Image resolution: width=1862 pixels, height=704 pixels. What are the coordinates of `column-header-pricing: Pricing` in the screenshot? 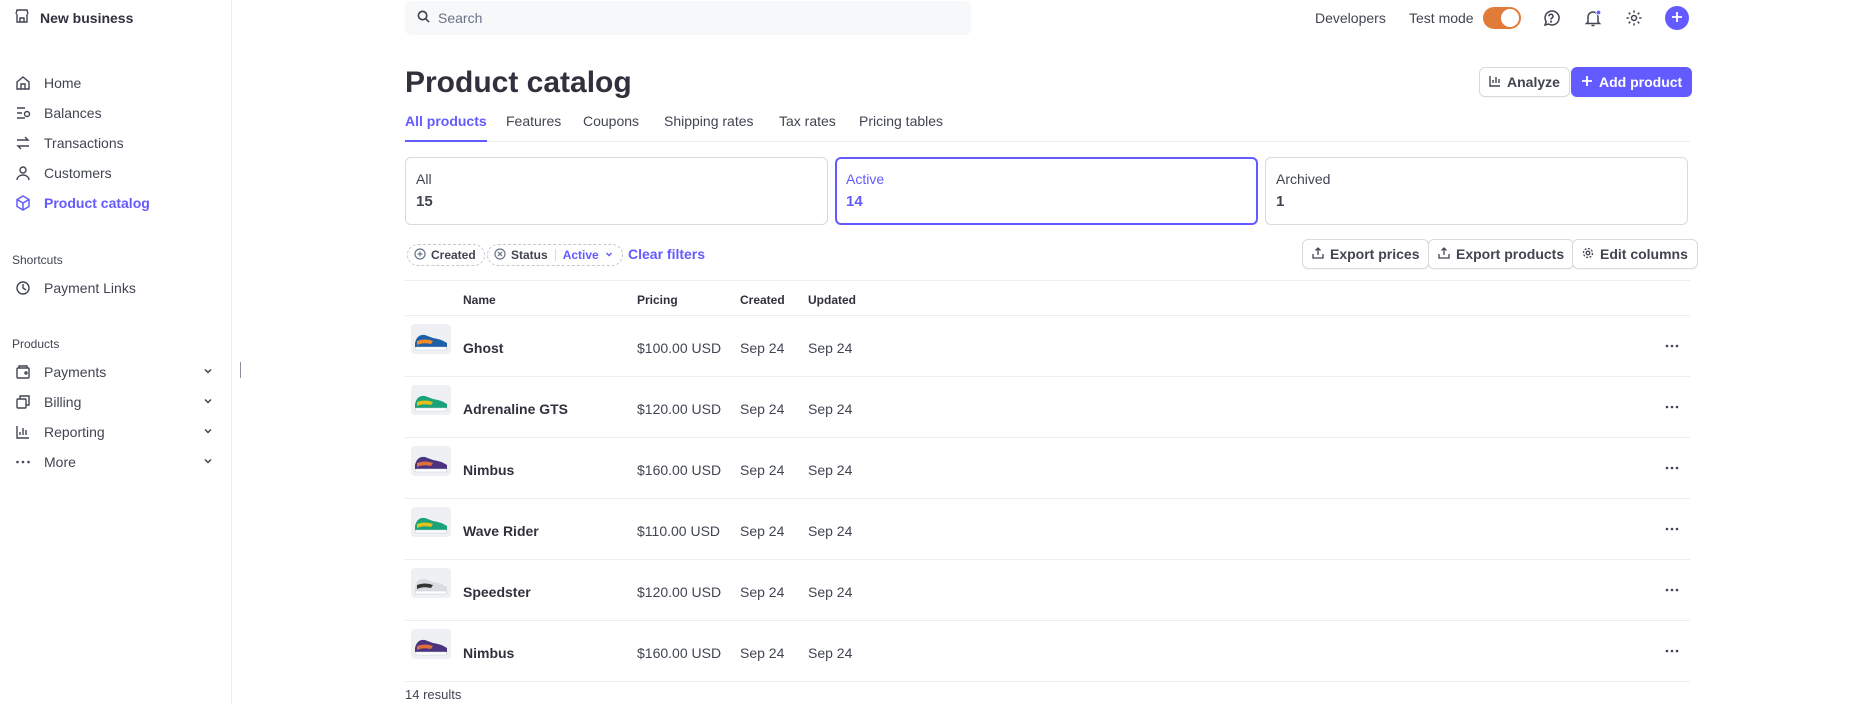 It's located at (657, 300).